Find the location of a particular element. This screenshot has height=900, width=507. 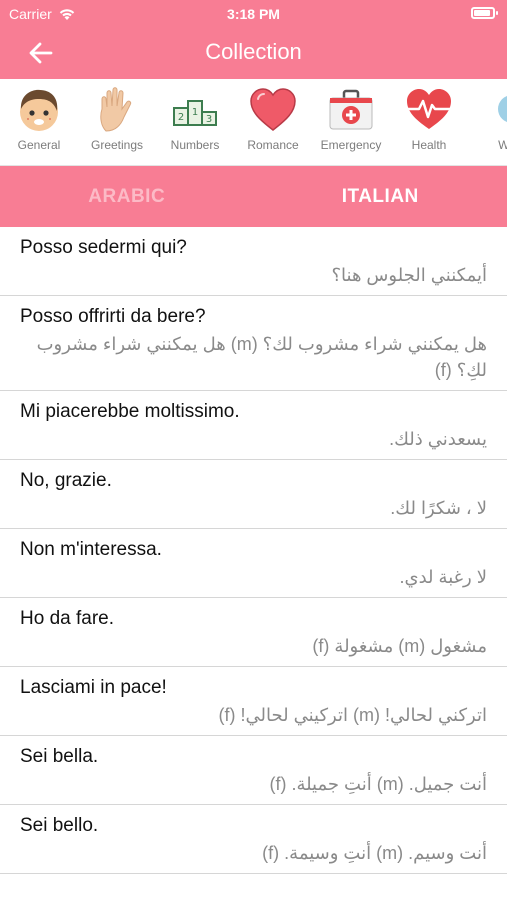

phrase-text: Lasciami in pace! is located at coordinates (93, 687).